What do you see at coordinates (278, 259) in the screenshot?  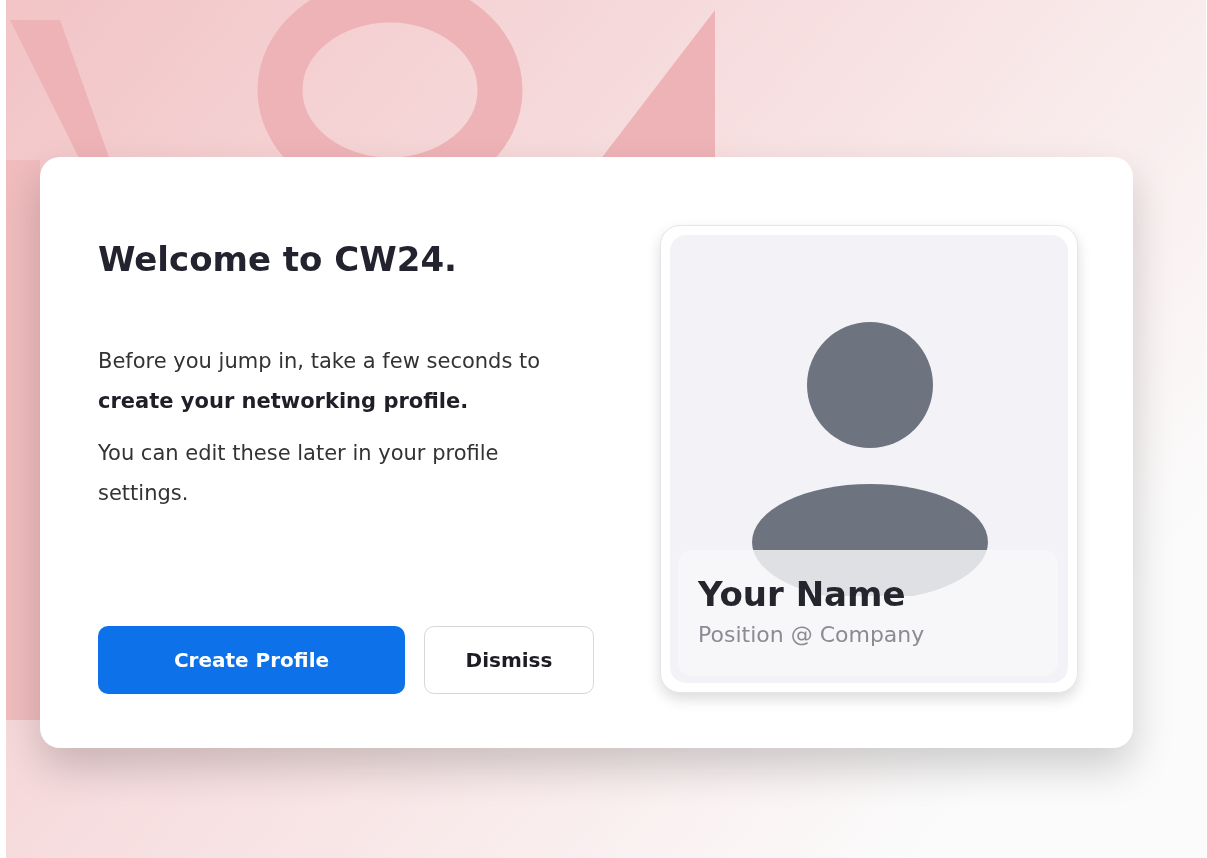 I see `welcome-title: Welcome to CW24.` at bounding box center [278, 259].